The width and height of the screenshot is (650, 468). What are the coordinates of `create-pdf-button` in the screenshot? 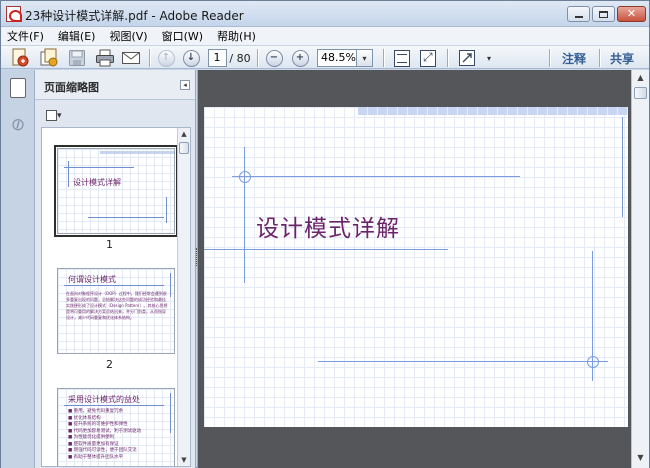 It's located at (20, 58).